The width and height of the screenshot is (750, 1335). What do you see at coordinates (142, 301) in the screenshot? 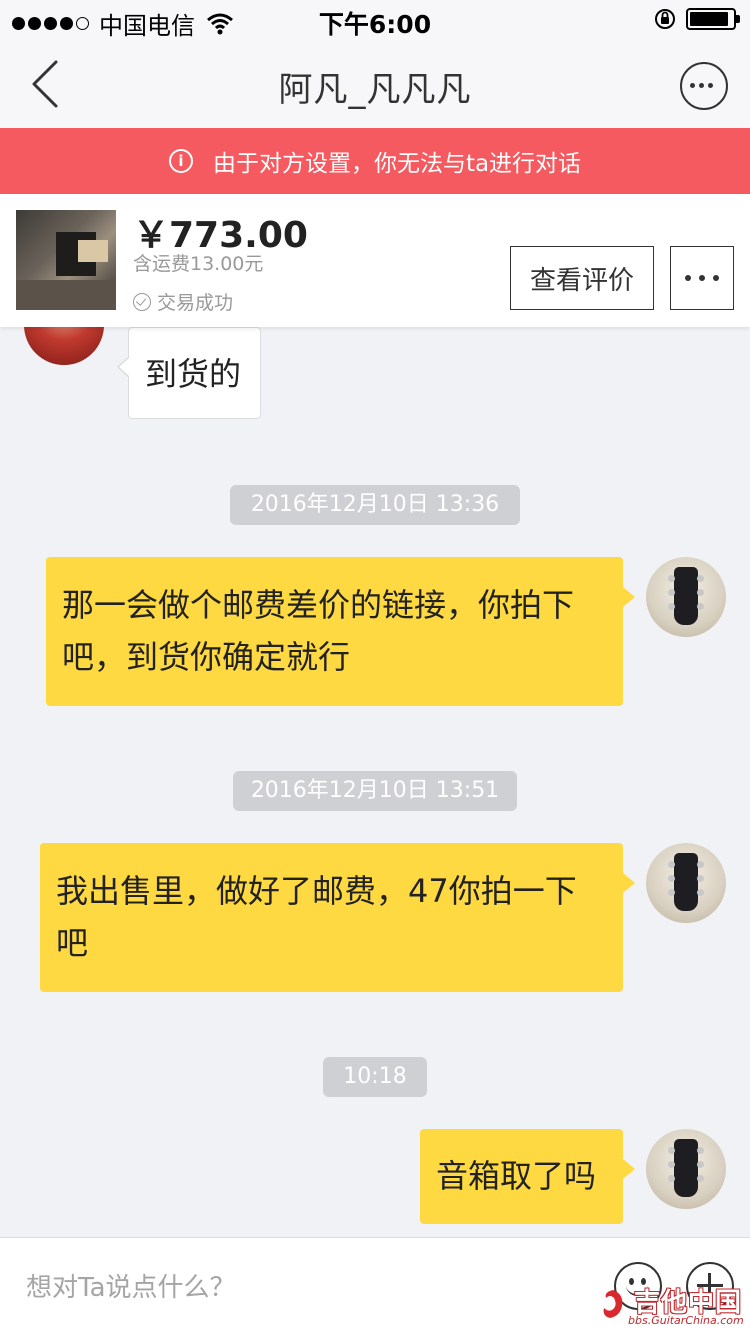
I see `check-circle-icon` at bounding box center [142, 301].